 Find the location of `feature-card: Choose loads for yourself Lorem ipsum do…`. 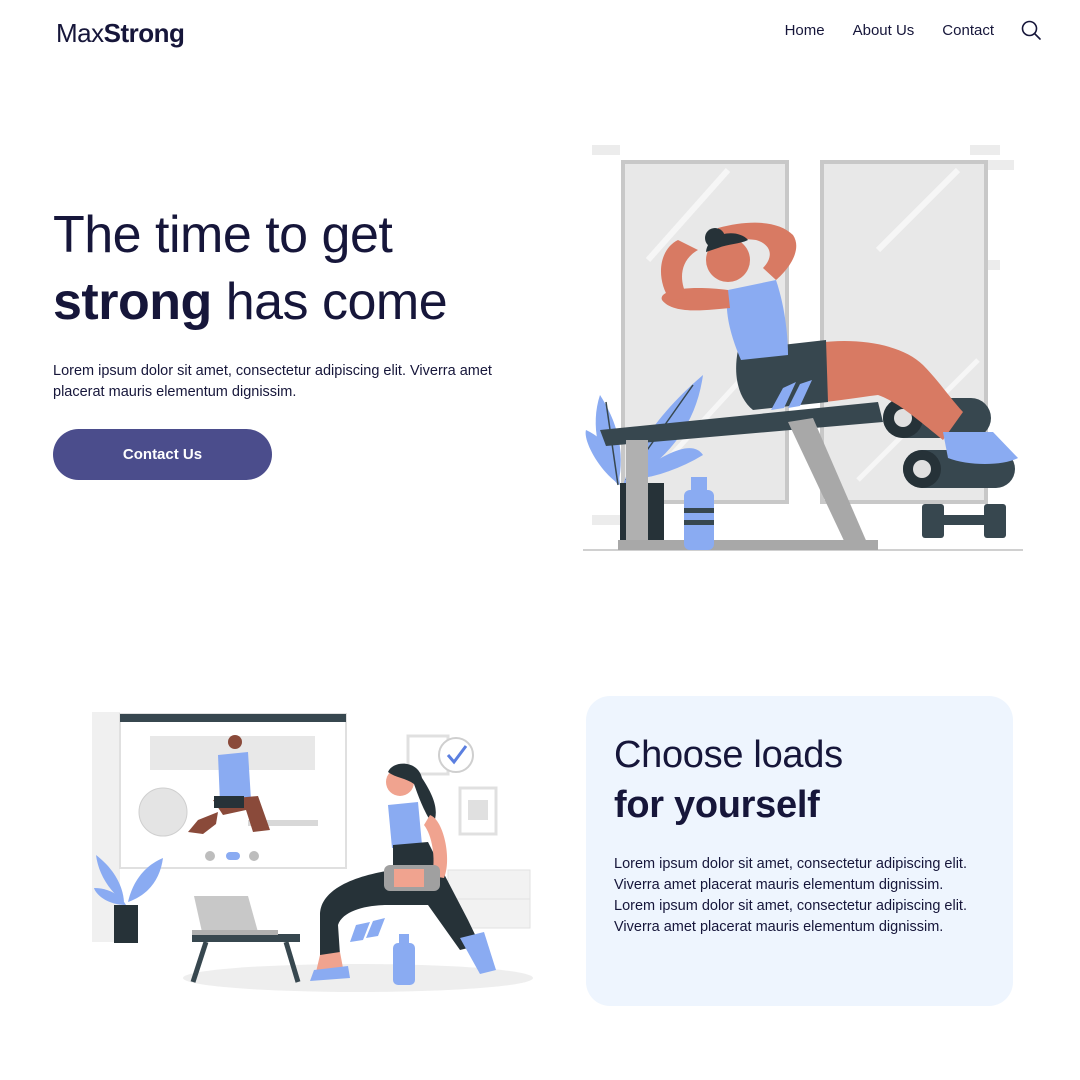

feature-card: Choose loads for yourself Lorem ipsum do… is located at coordinates (799, 851).